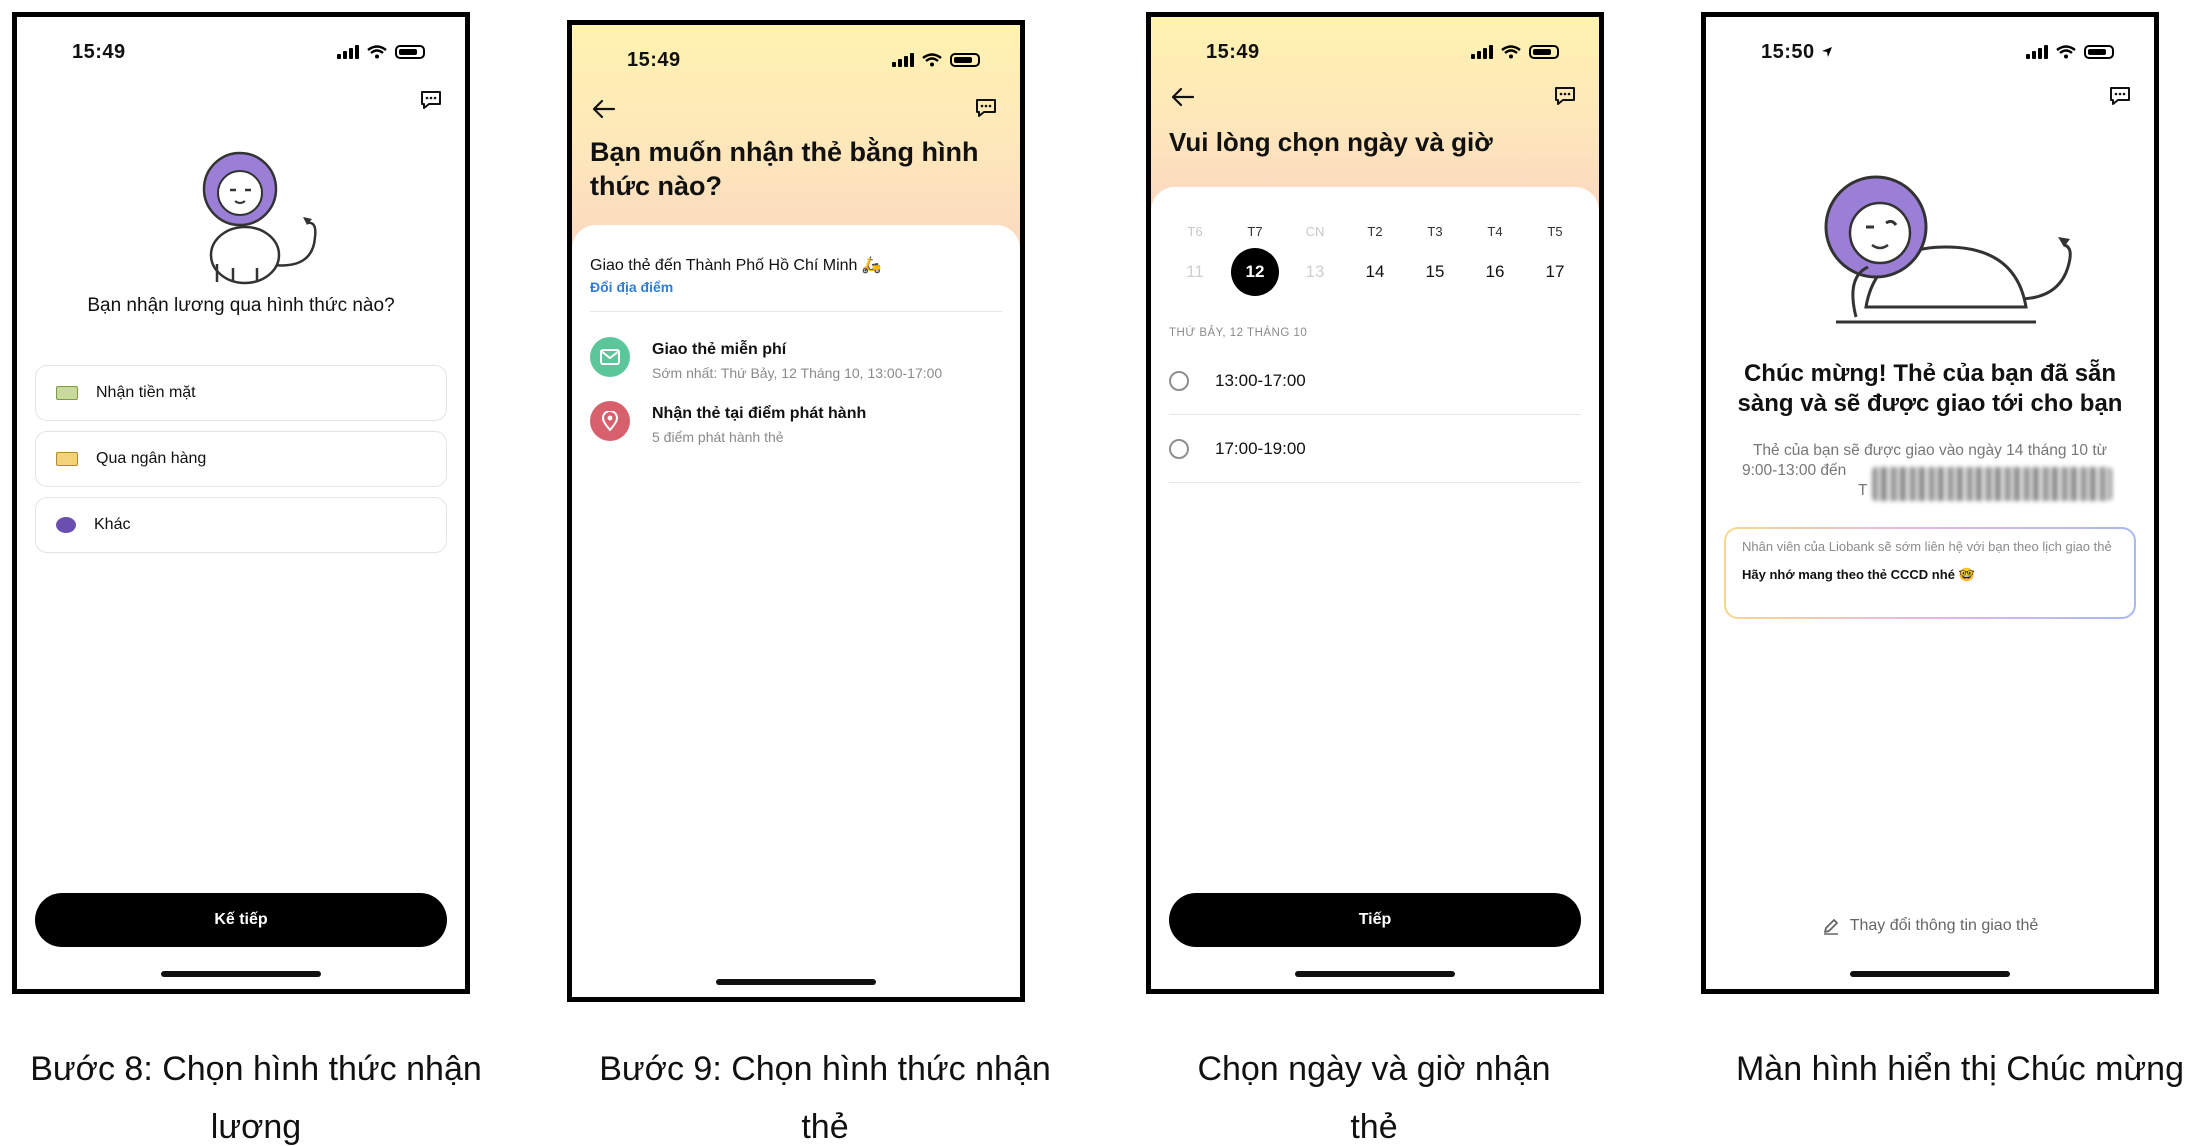 This screenshot has width=2202, height=1146. What do you see at coordinates (1948, 249) in the screenshot?
I see `lion-mascot-lying-icon` at bounding box center [1948, 249].